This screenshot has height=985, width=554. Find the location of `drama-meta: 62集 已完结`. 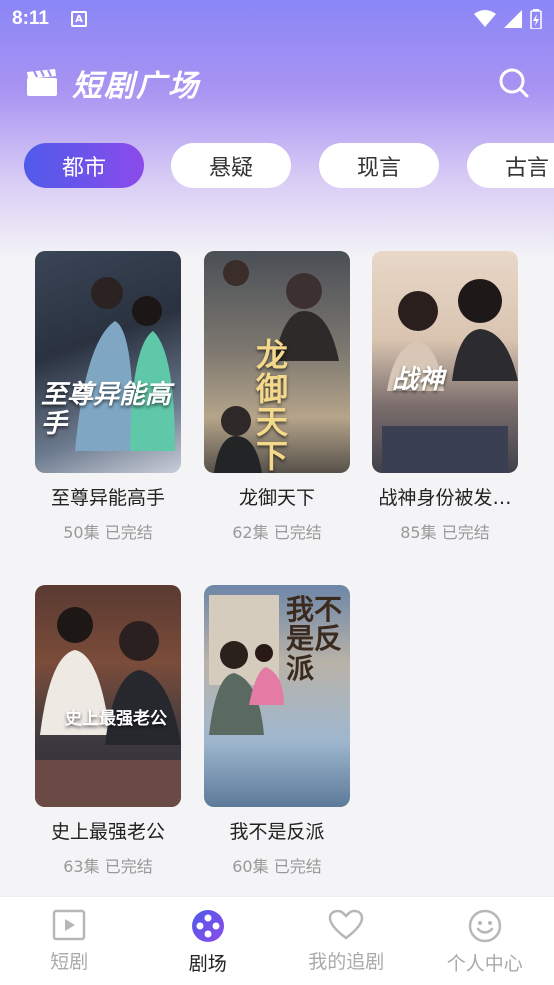

drama-meta: 62集 已完结 is located at coordinates (277, 531).